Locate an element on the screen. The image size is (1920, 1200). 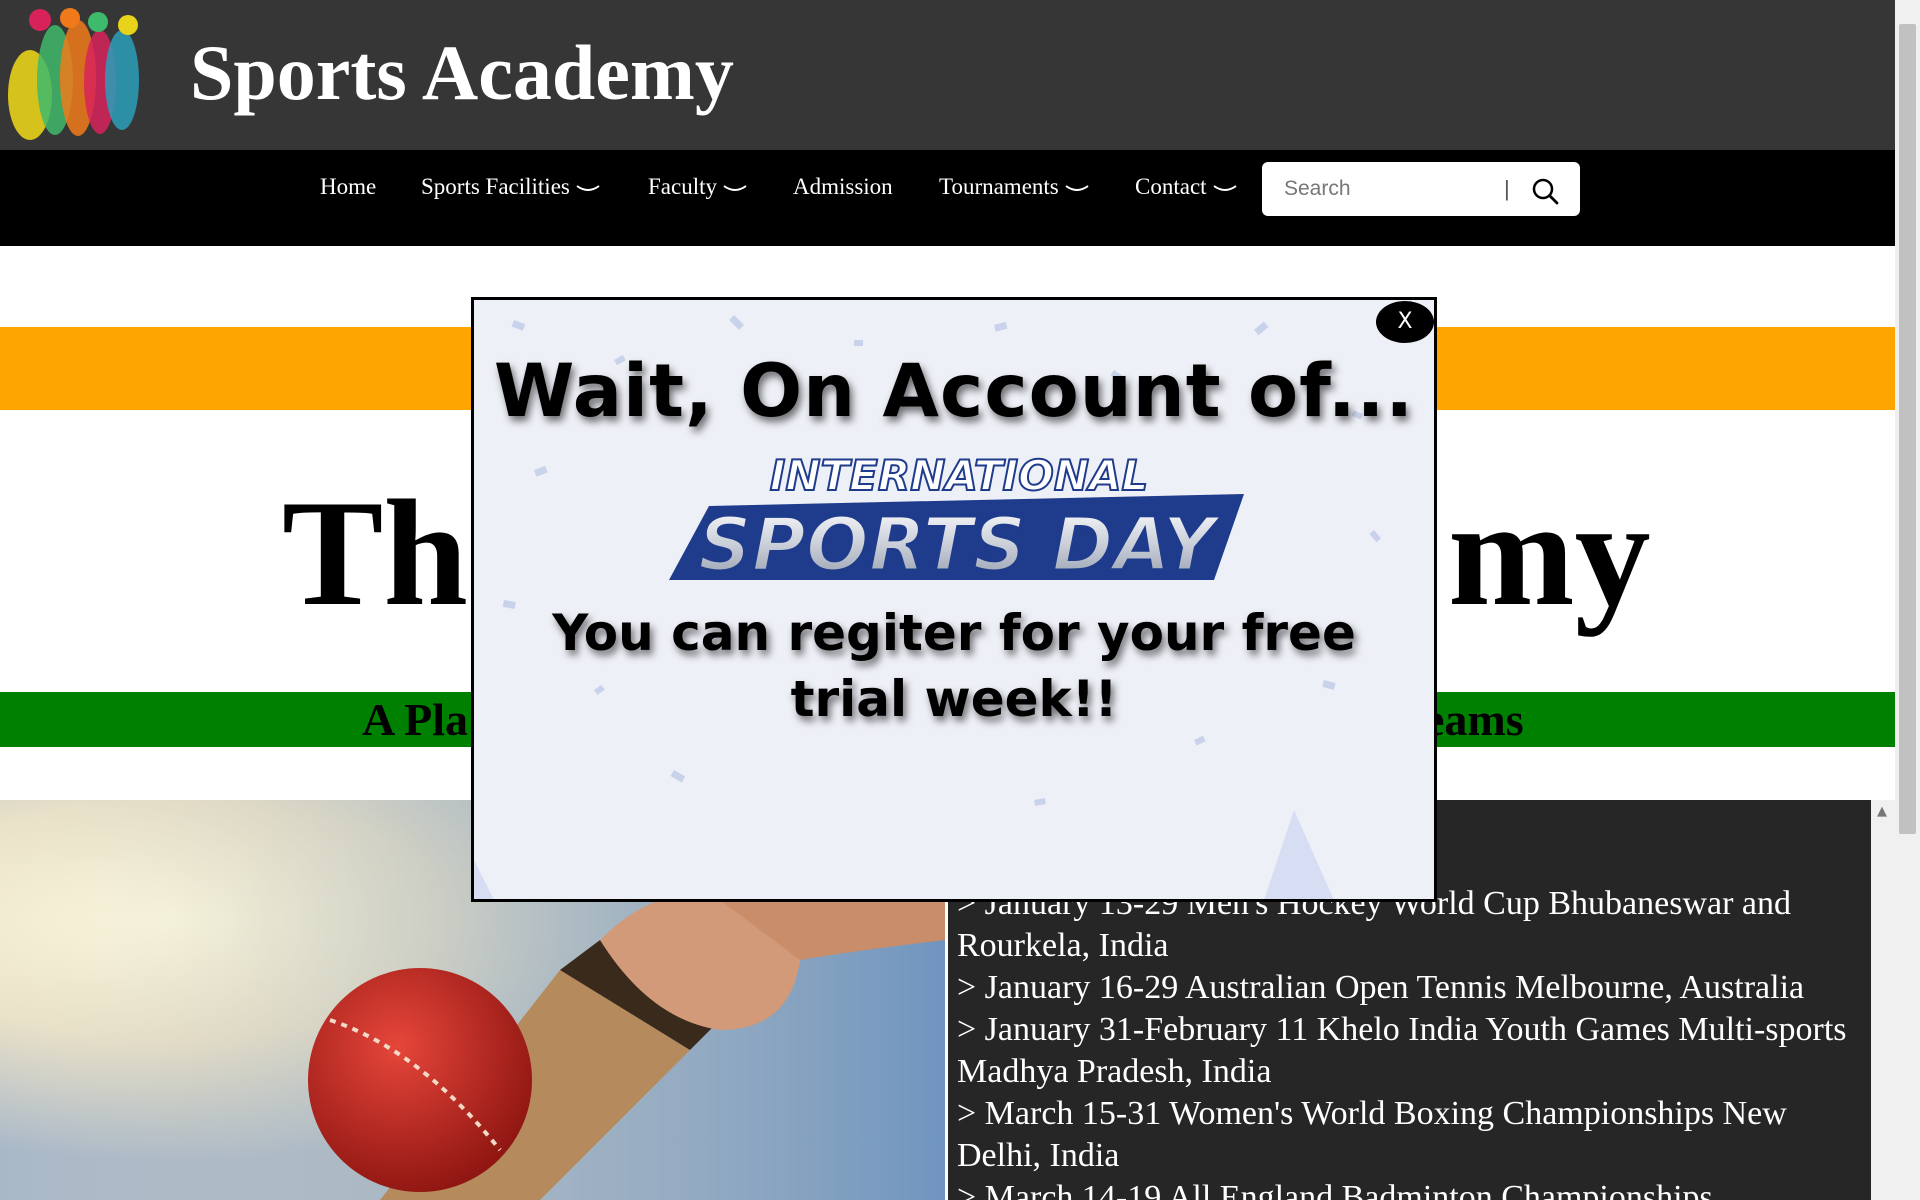
nav-admission-label: Admission is located at coordinates (843, 186).